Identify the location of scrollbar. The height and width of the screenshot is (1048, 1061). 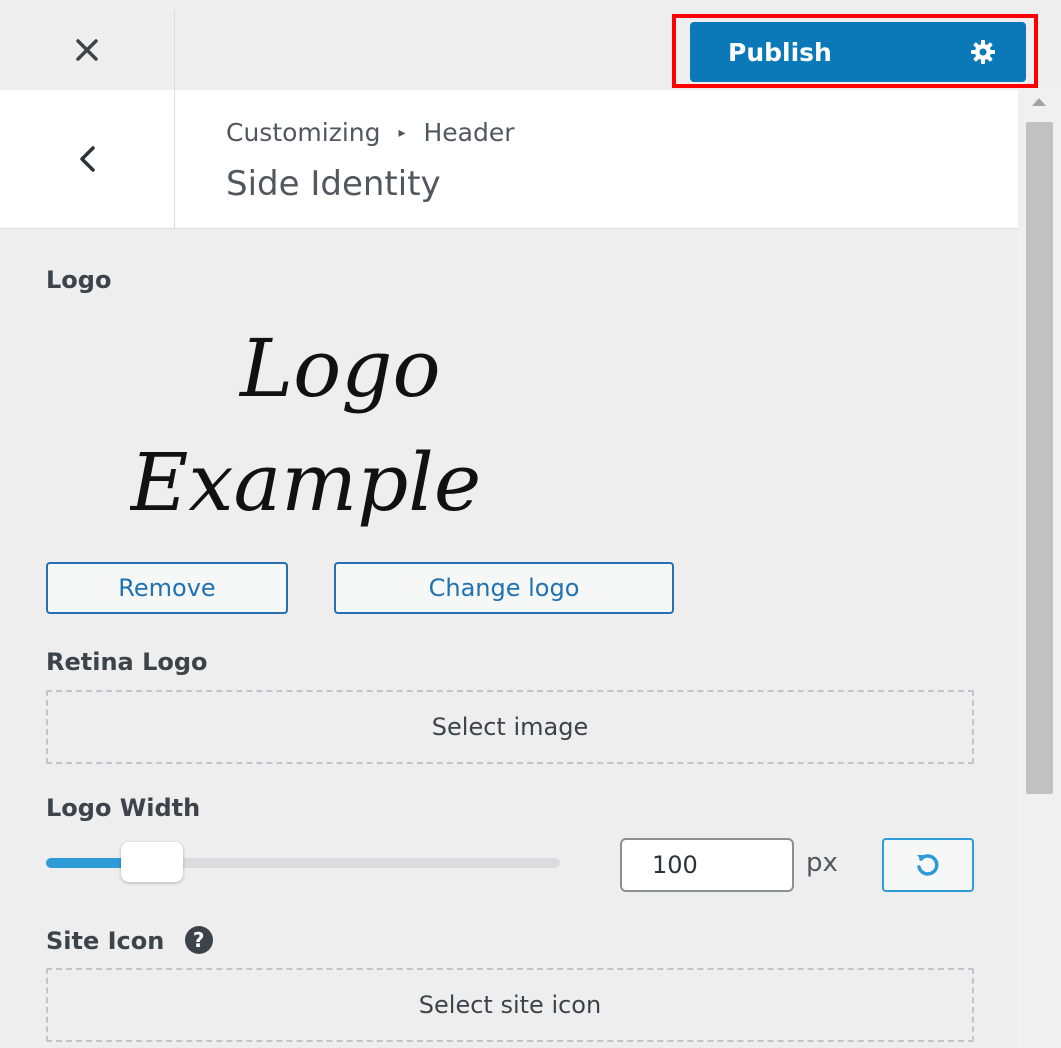
(1039, 569).